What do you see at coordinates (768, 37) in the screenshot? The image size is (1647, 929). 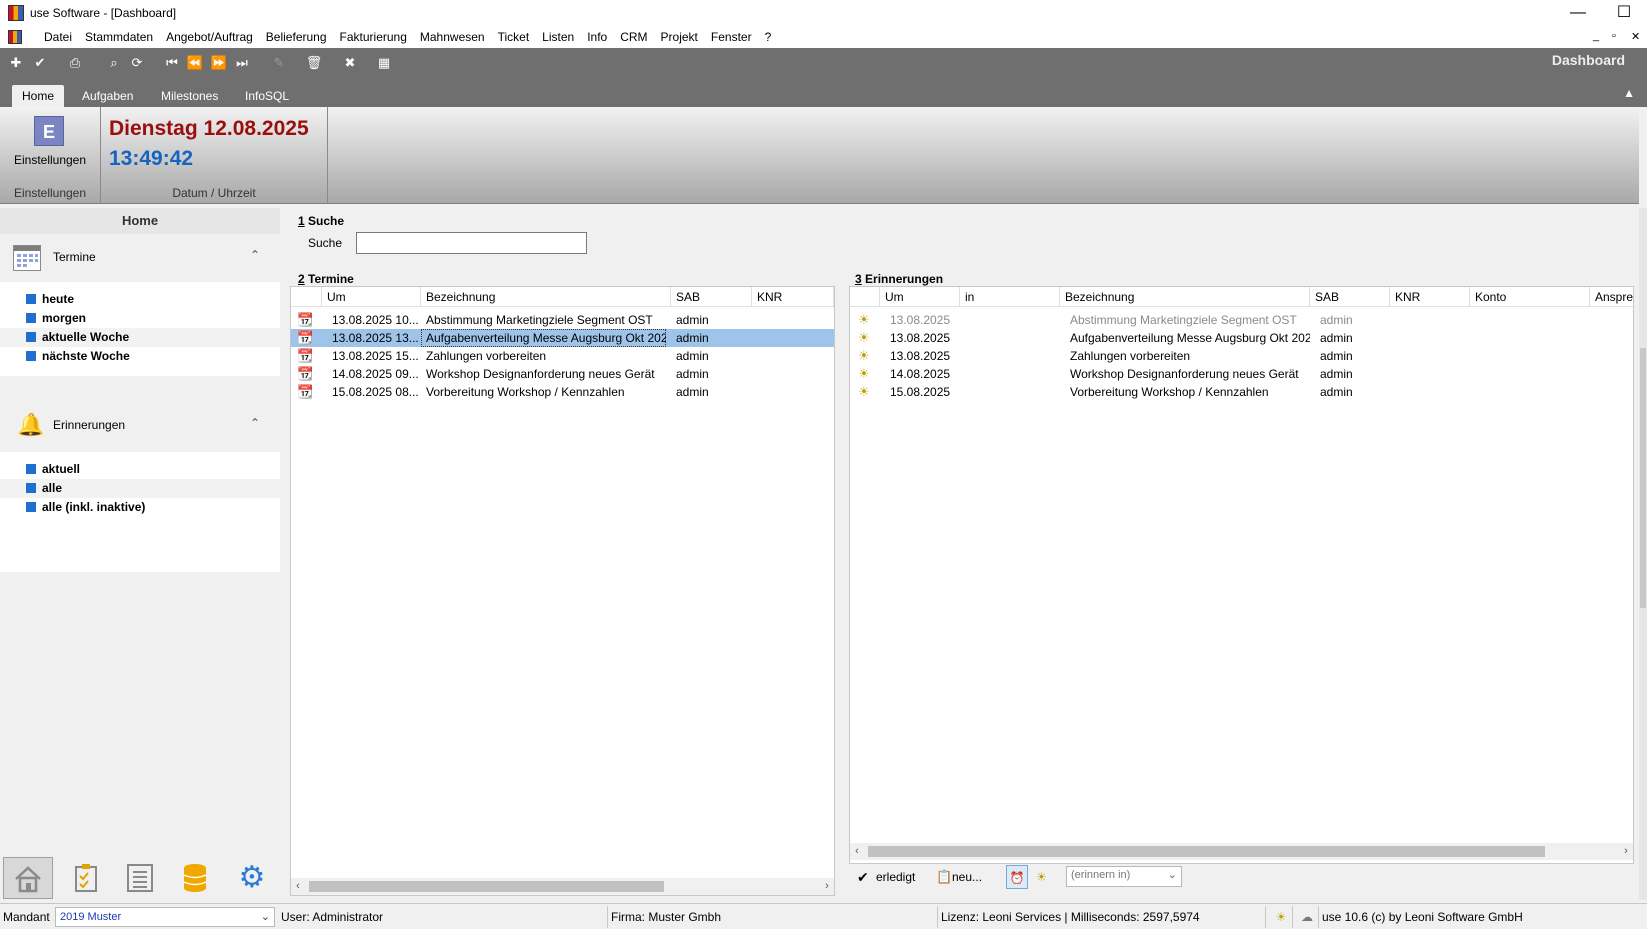 I see `menu-help: ?` at bounding box center [768, 37].